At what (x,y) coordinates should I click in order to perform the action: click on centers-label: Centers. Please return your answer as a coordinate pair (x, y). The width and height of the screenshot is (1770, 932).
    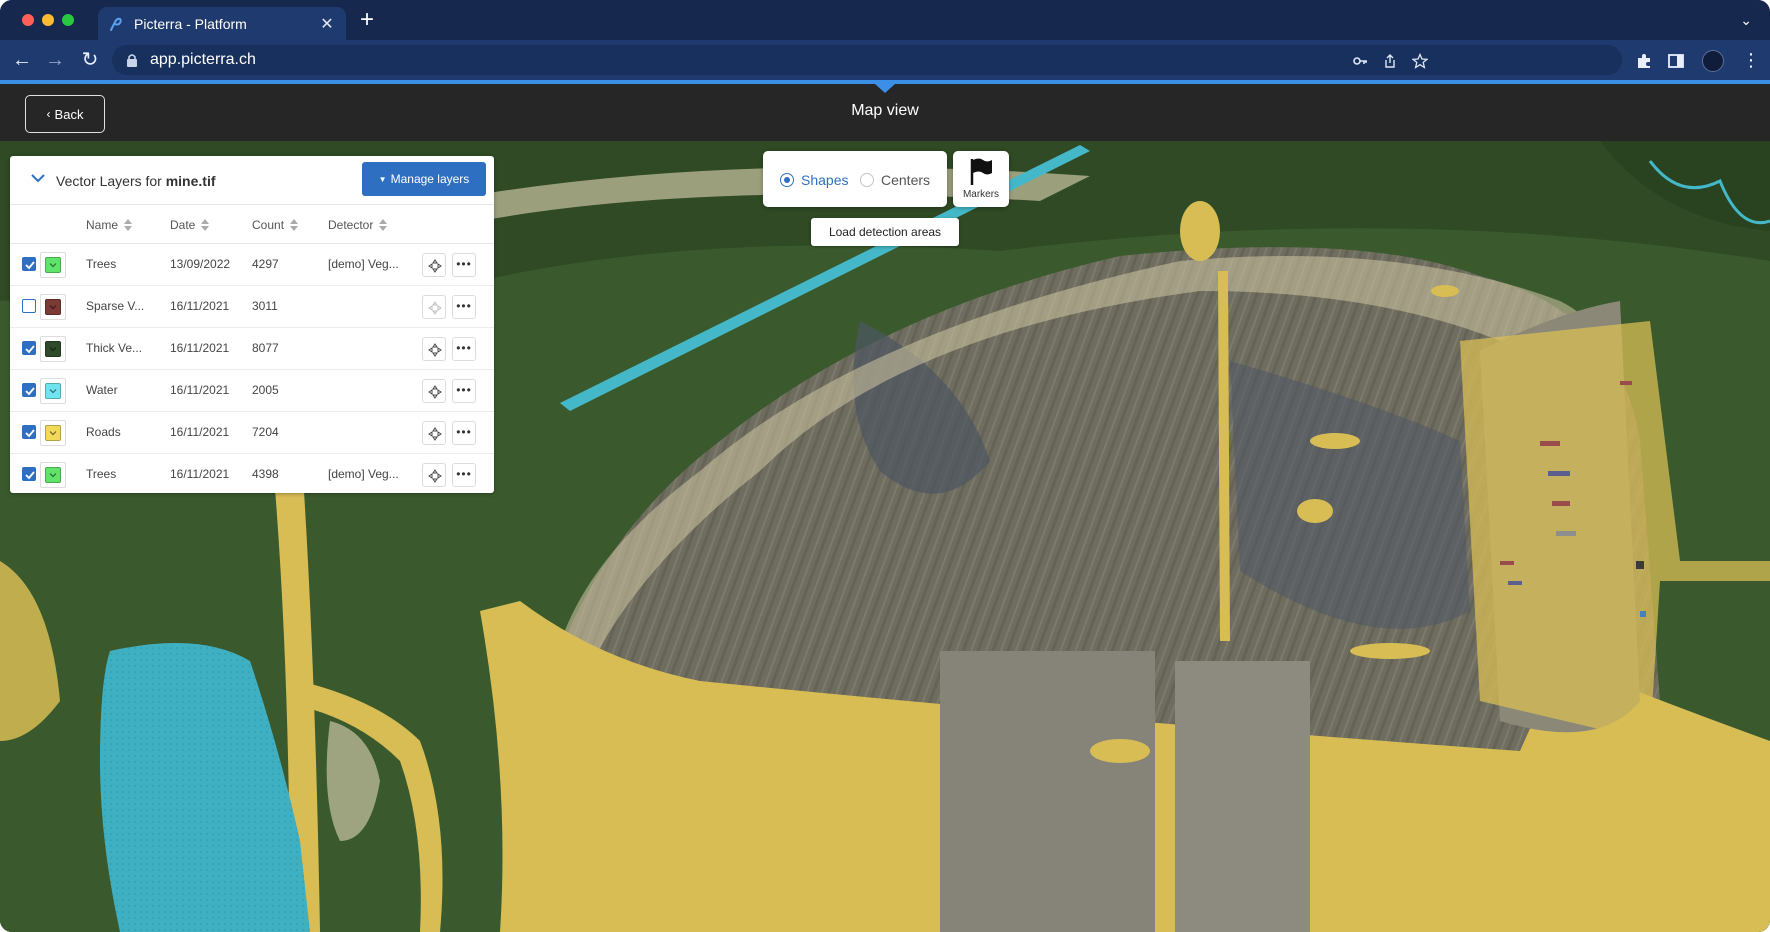
    Looking at the image, I should click on (905, 180).